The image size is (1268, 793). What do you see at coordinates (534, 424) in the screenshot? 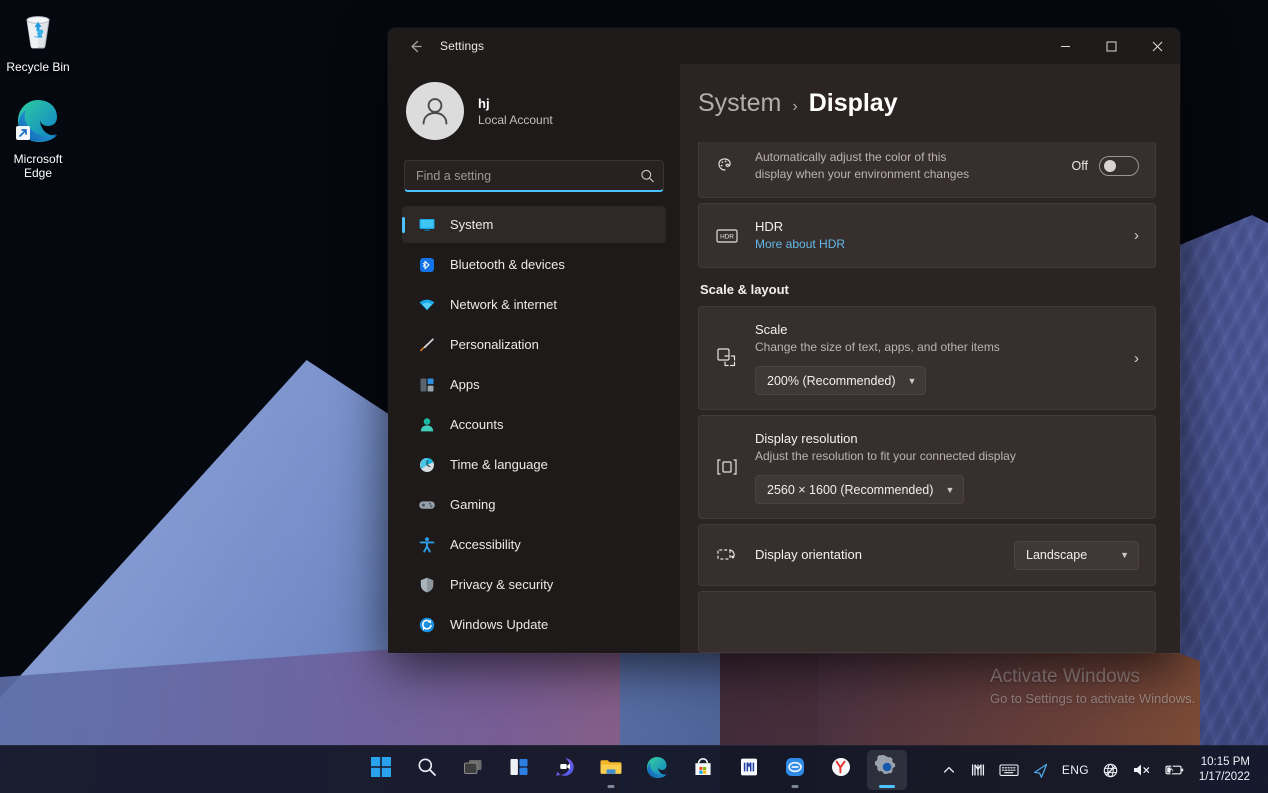
I see `sidebar-item-accounts: Accounts` at bounding box center [534, 424].